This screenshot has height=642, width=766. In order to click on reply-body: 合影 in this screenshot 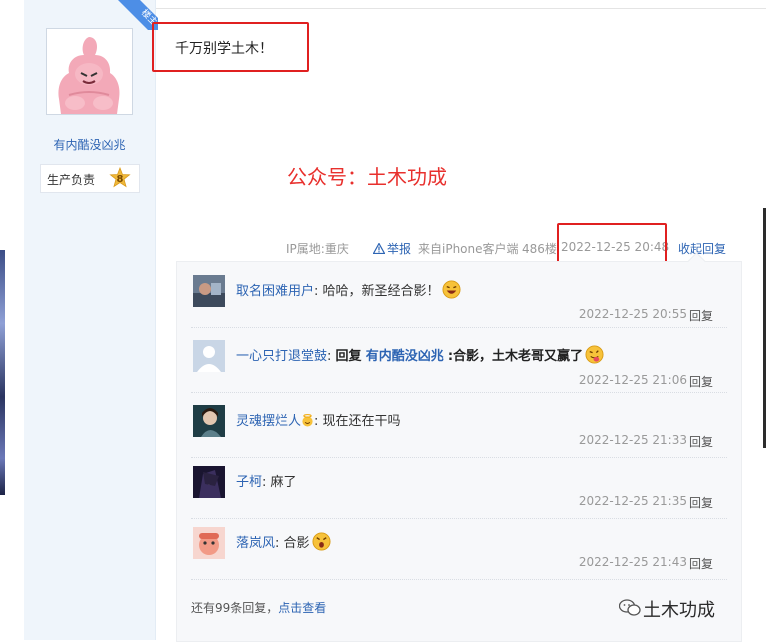, I will do `click(296, 543)`.